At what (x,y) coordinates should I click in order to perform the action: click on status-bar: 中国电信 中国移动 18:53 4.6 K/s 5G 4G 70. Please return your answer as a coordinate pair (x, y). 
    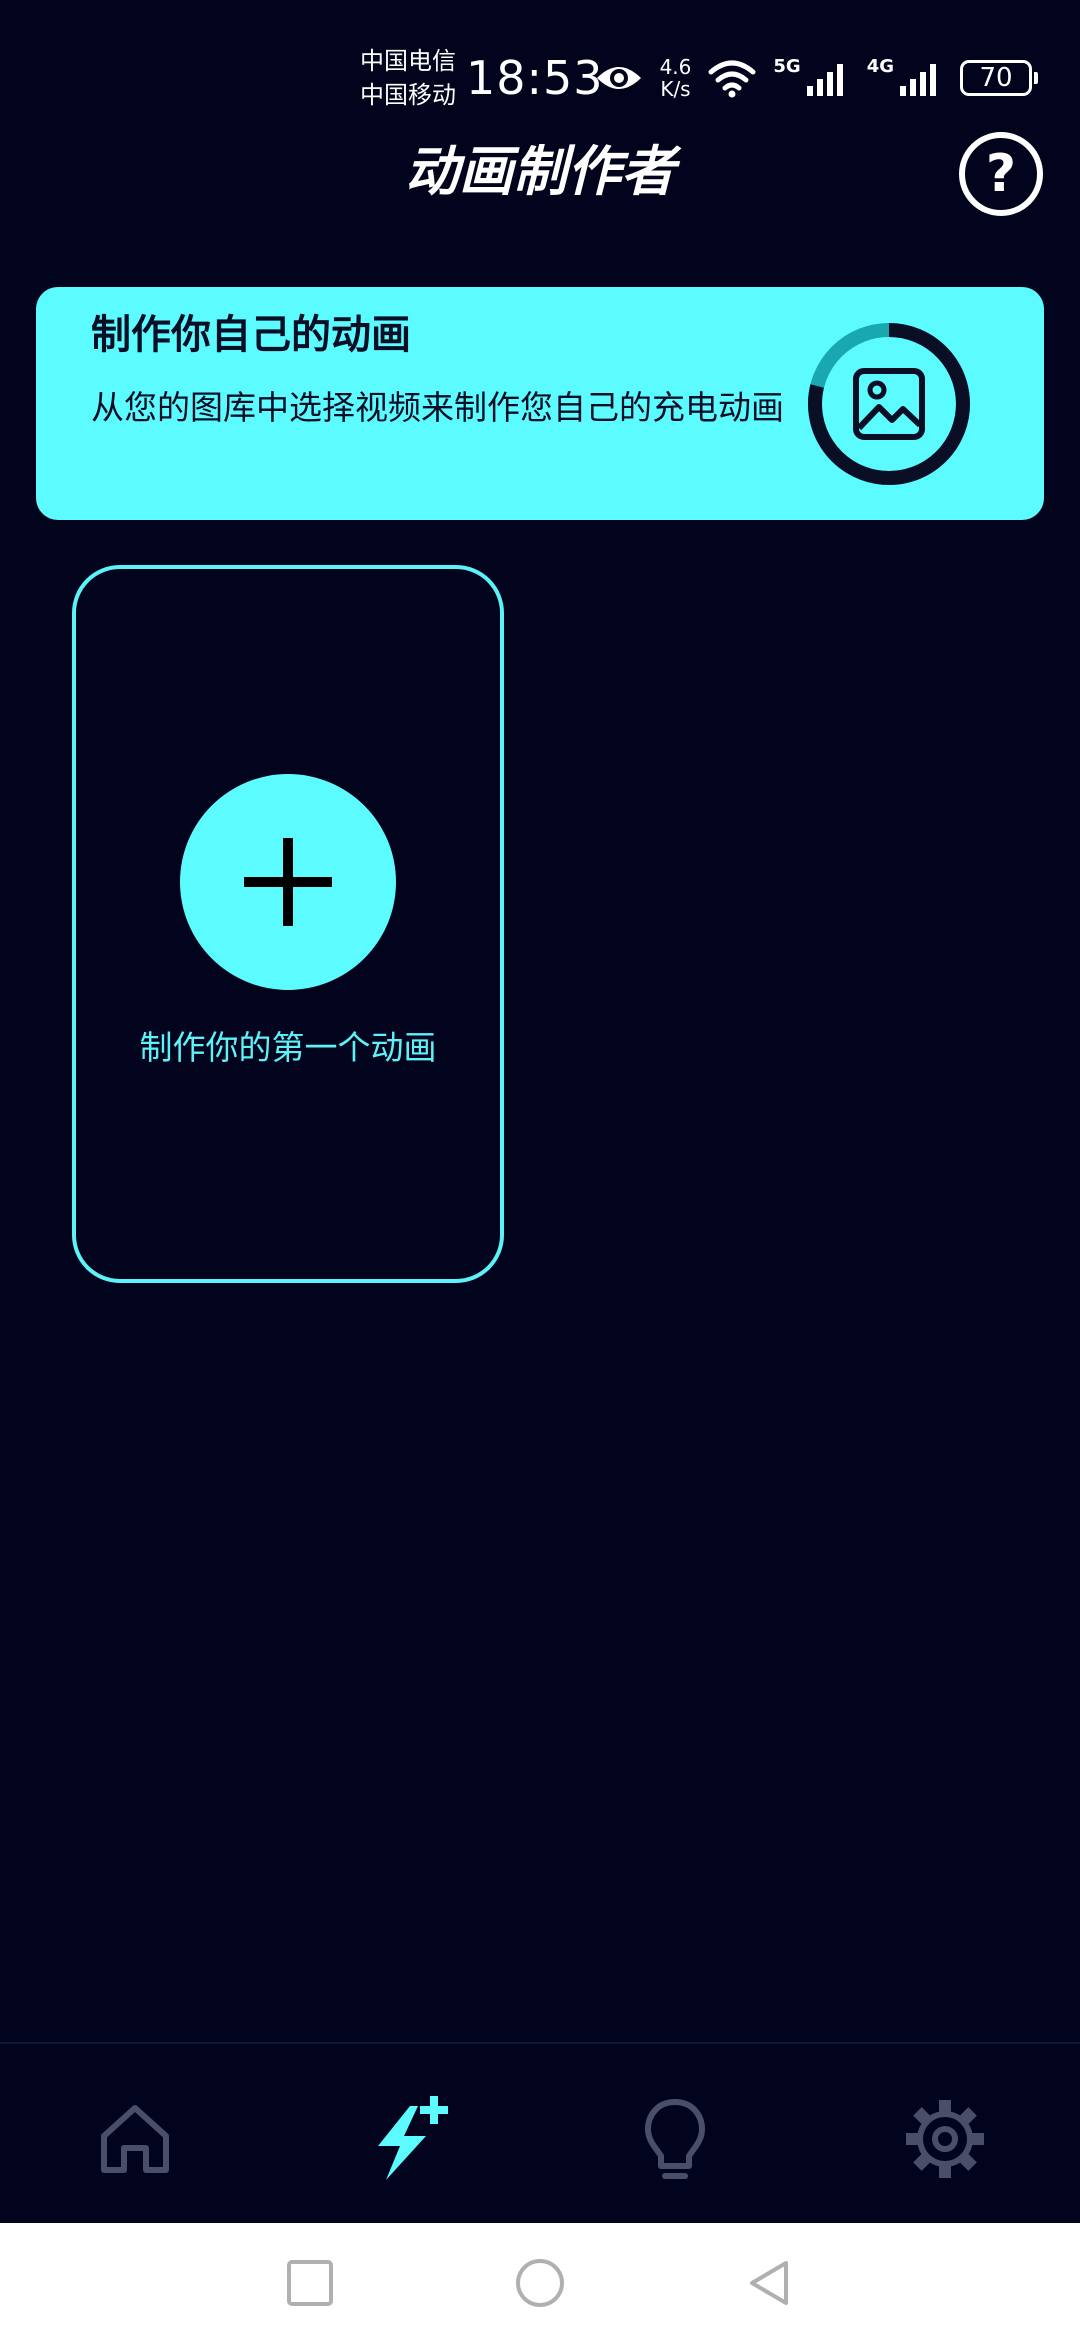
    Looking at the image, I should click on (540, 75).